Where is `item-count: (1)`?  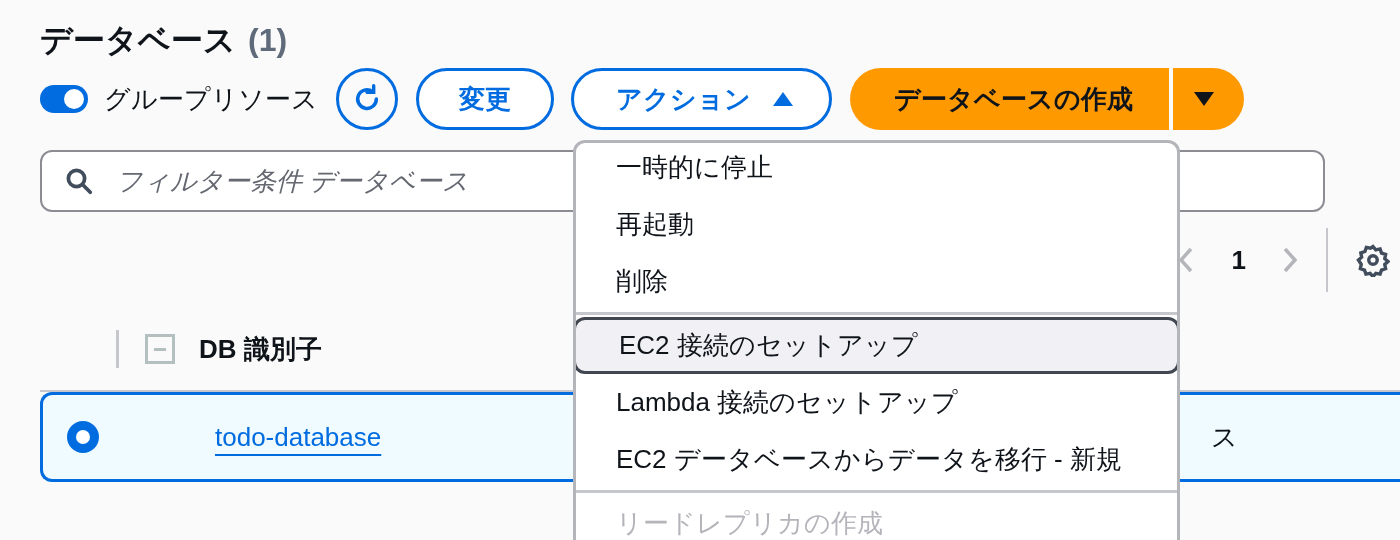
item-count: (1) is located at coordinates (268, 40).